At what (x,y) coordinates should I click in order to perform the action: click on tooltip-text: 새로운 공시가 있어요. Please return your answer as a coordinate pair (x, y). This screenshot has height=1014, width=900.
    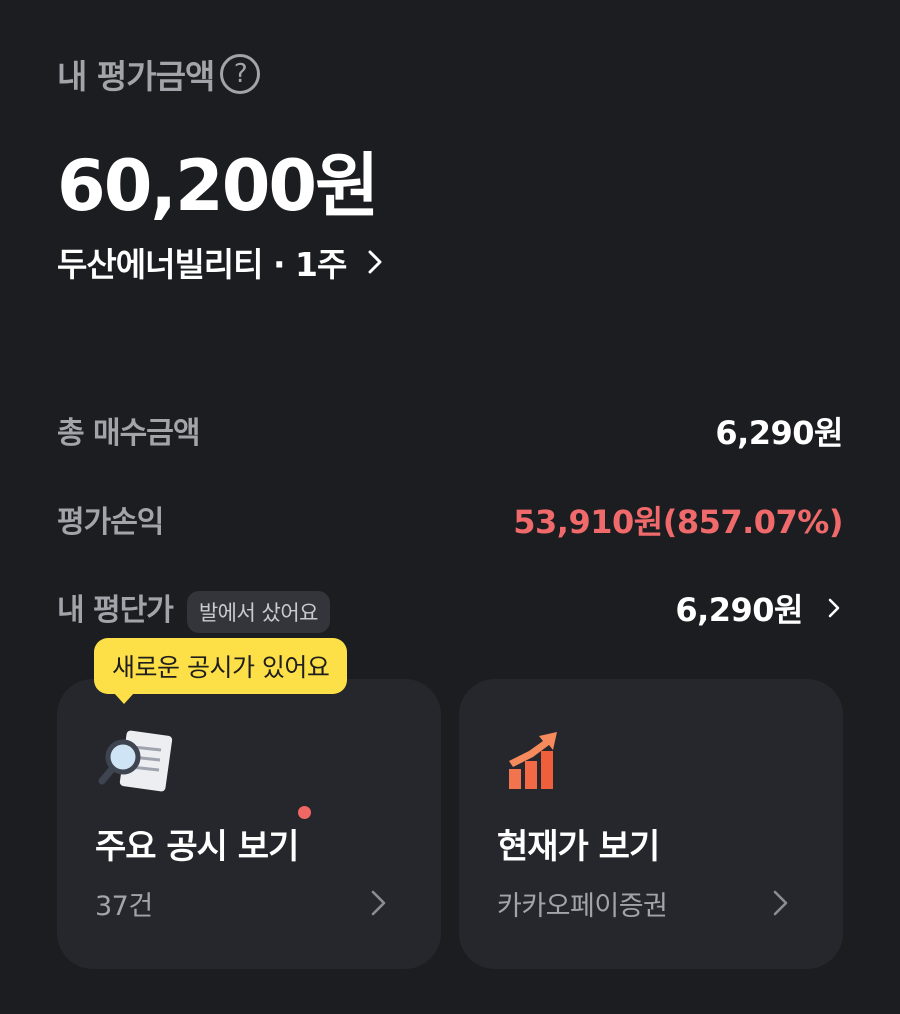
    Looking at the image, I should click on (221, 667).